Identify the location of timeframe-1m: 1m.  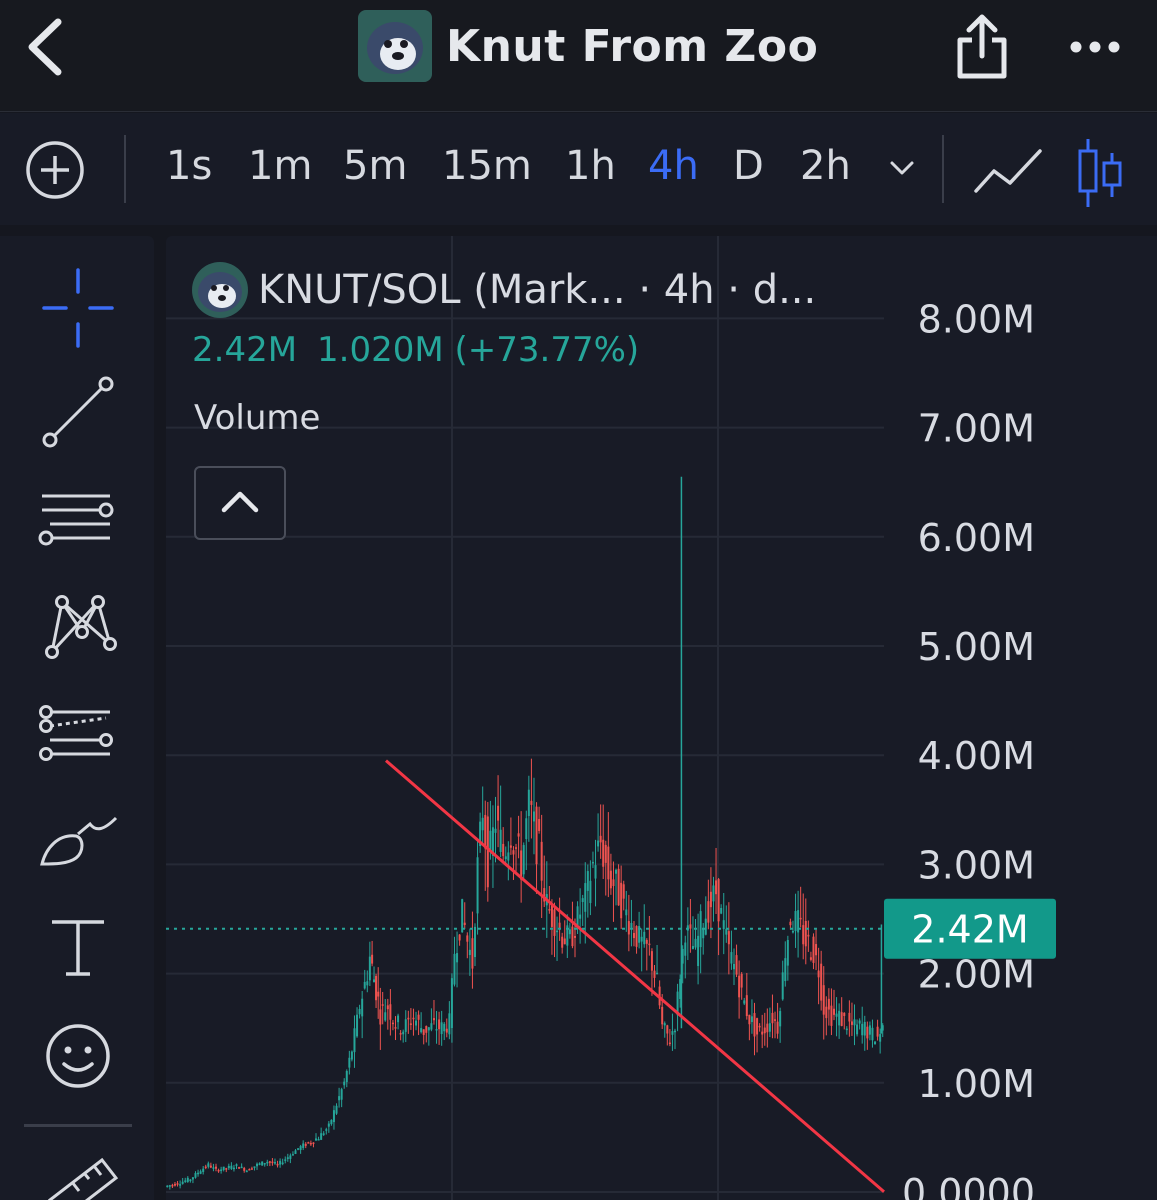
(280, 166).